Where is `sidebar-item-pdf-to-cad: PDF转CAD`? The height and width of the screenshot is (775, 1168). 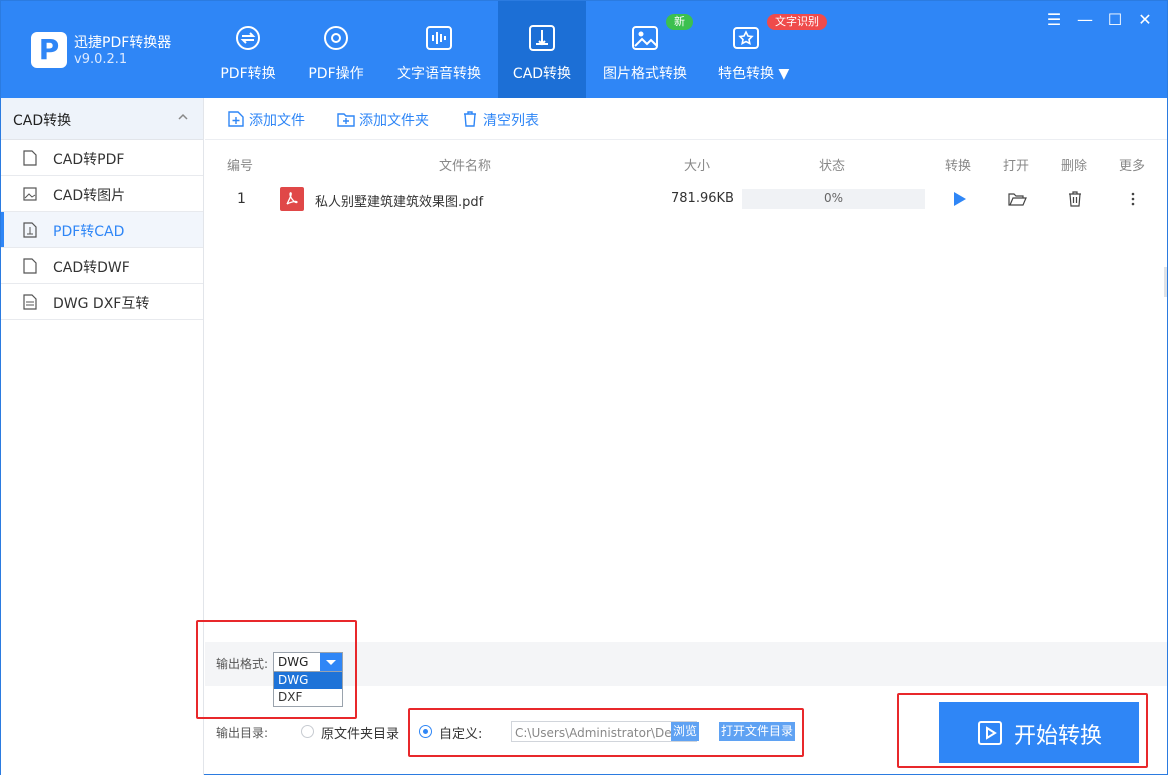
sidebar-item-pdf-to-cad: PDF转CAD is located at coordinates (102, 230).